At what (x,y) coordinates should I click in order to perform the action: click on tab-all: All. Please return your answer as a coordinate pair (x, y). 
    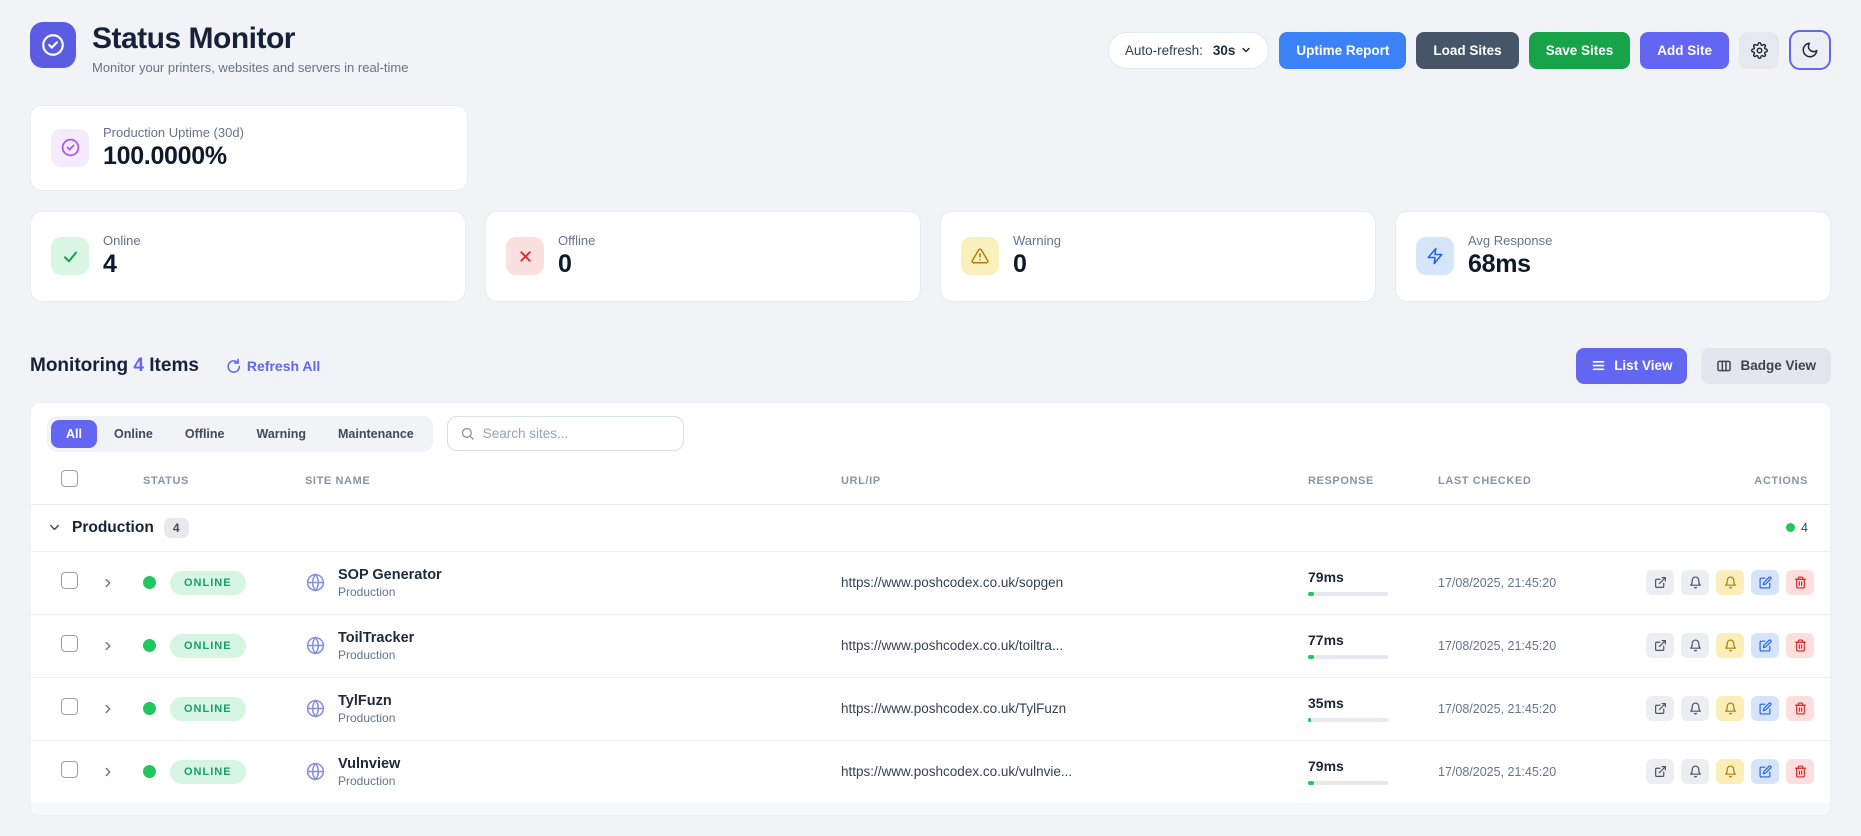
    Looking at the image, I should click on (74, 433).